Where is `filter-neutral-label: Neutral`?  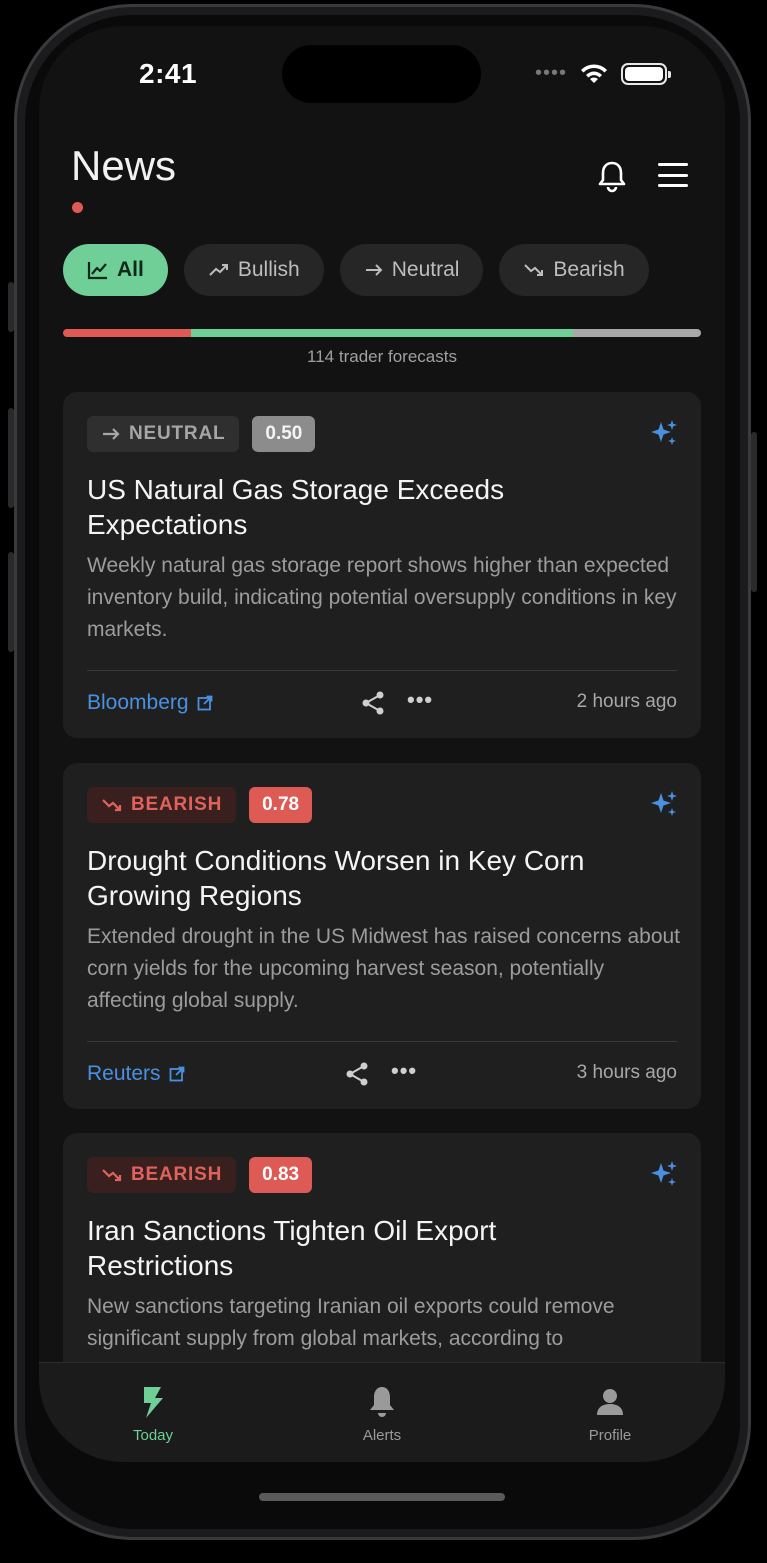
filter-neutral-label: Neutral is located at coordinates (425, 269).